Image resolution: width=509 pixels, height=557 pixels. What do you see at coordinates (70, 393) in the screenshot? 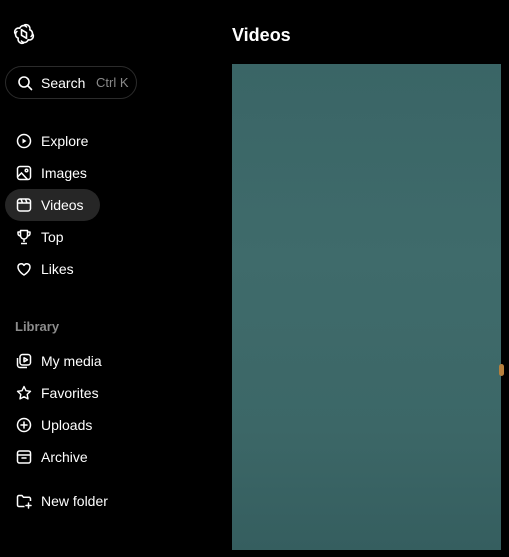
I see `nav-label-favorites: Favorites` at bounding box center [70, 393].